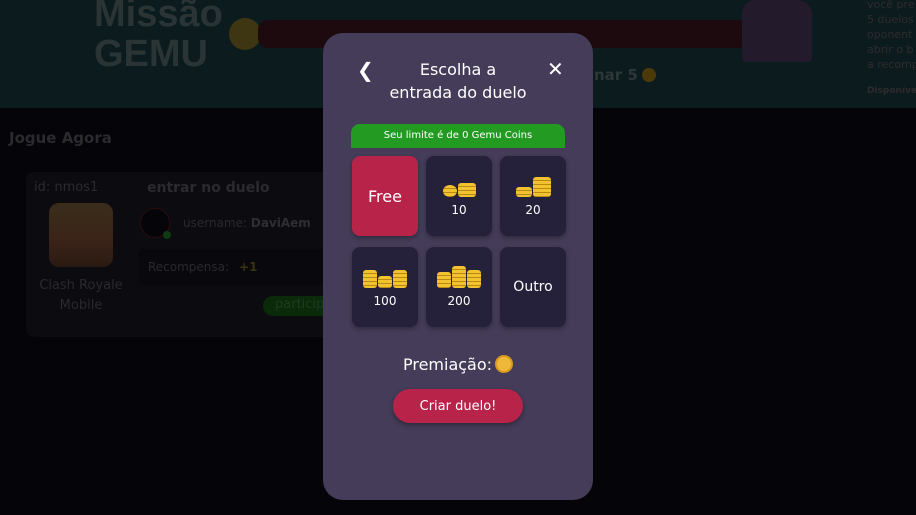 The image size is (916, 515). Describe the element at coordinates (385, 301) in the screenshot. I see `option-label: 100` at that location.